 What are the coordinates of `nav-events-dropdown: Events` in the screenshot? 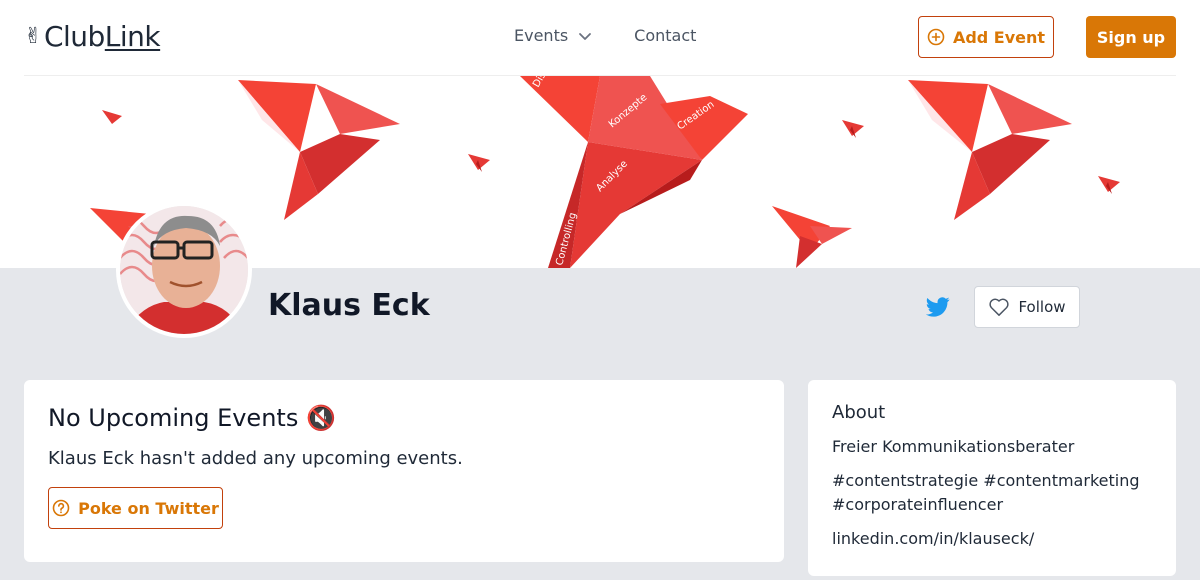 It's located at (553, 35).